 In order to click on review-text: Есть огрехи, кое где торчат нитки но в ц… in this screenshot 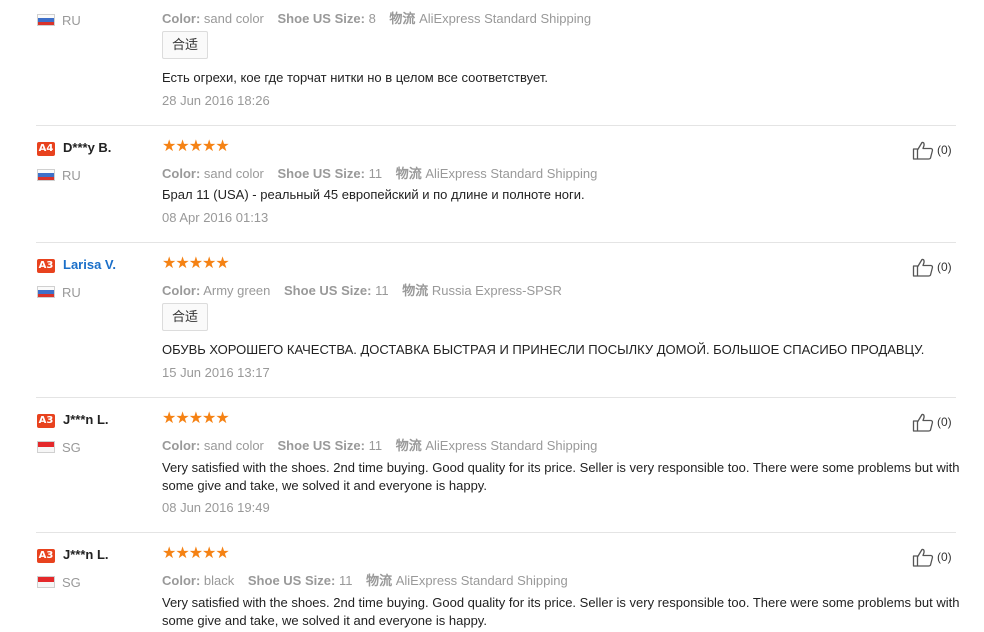, I will do `click(355, 77)`.